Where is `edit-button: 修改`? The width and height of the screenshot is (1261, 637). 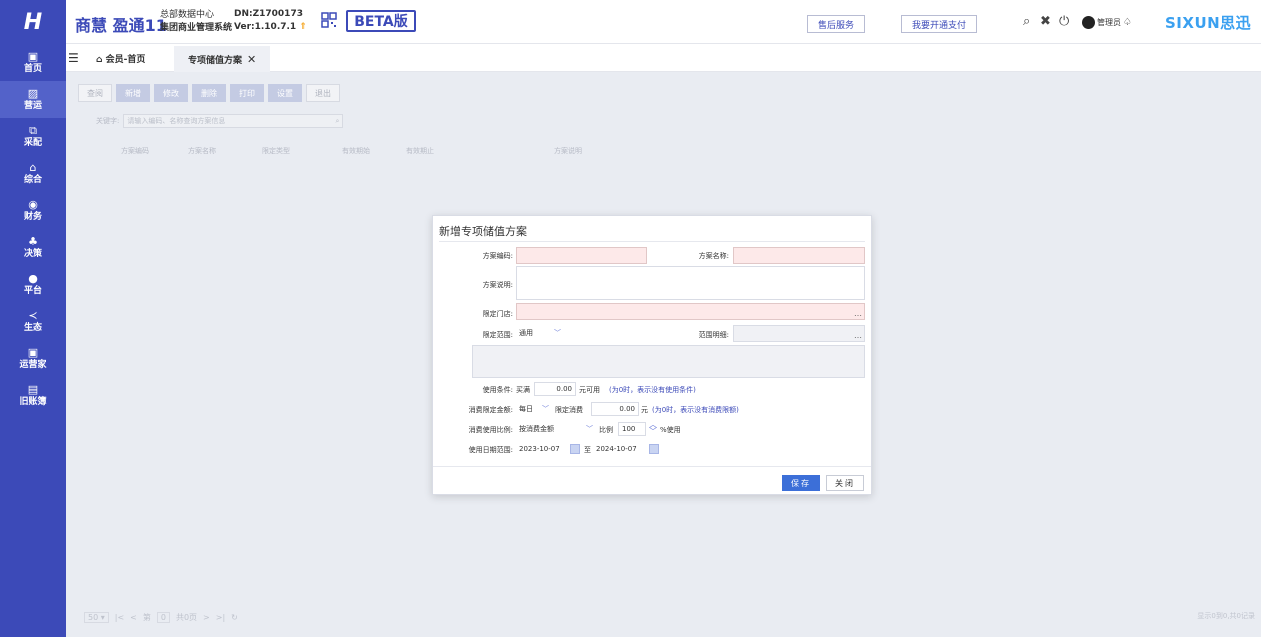 edit-button: 修改 is located at coordinates (171, 93).